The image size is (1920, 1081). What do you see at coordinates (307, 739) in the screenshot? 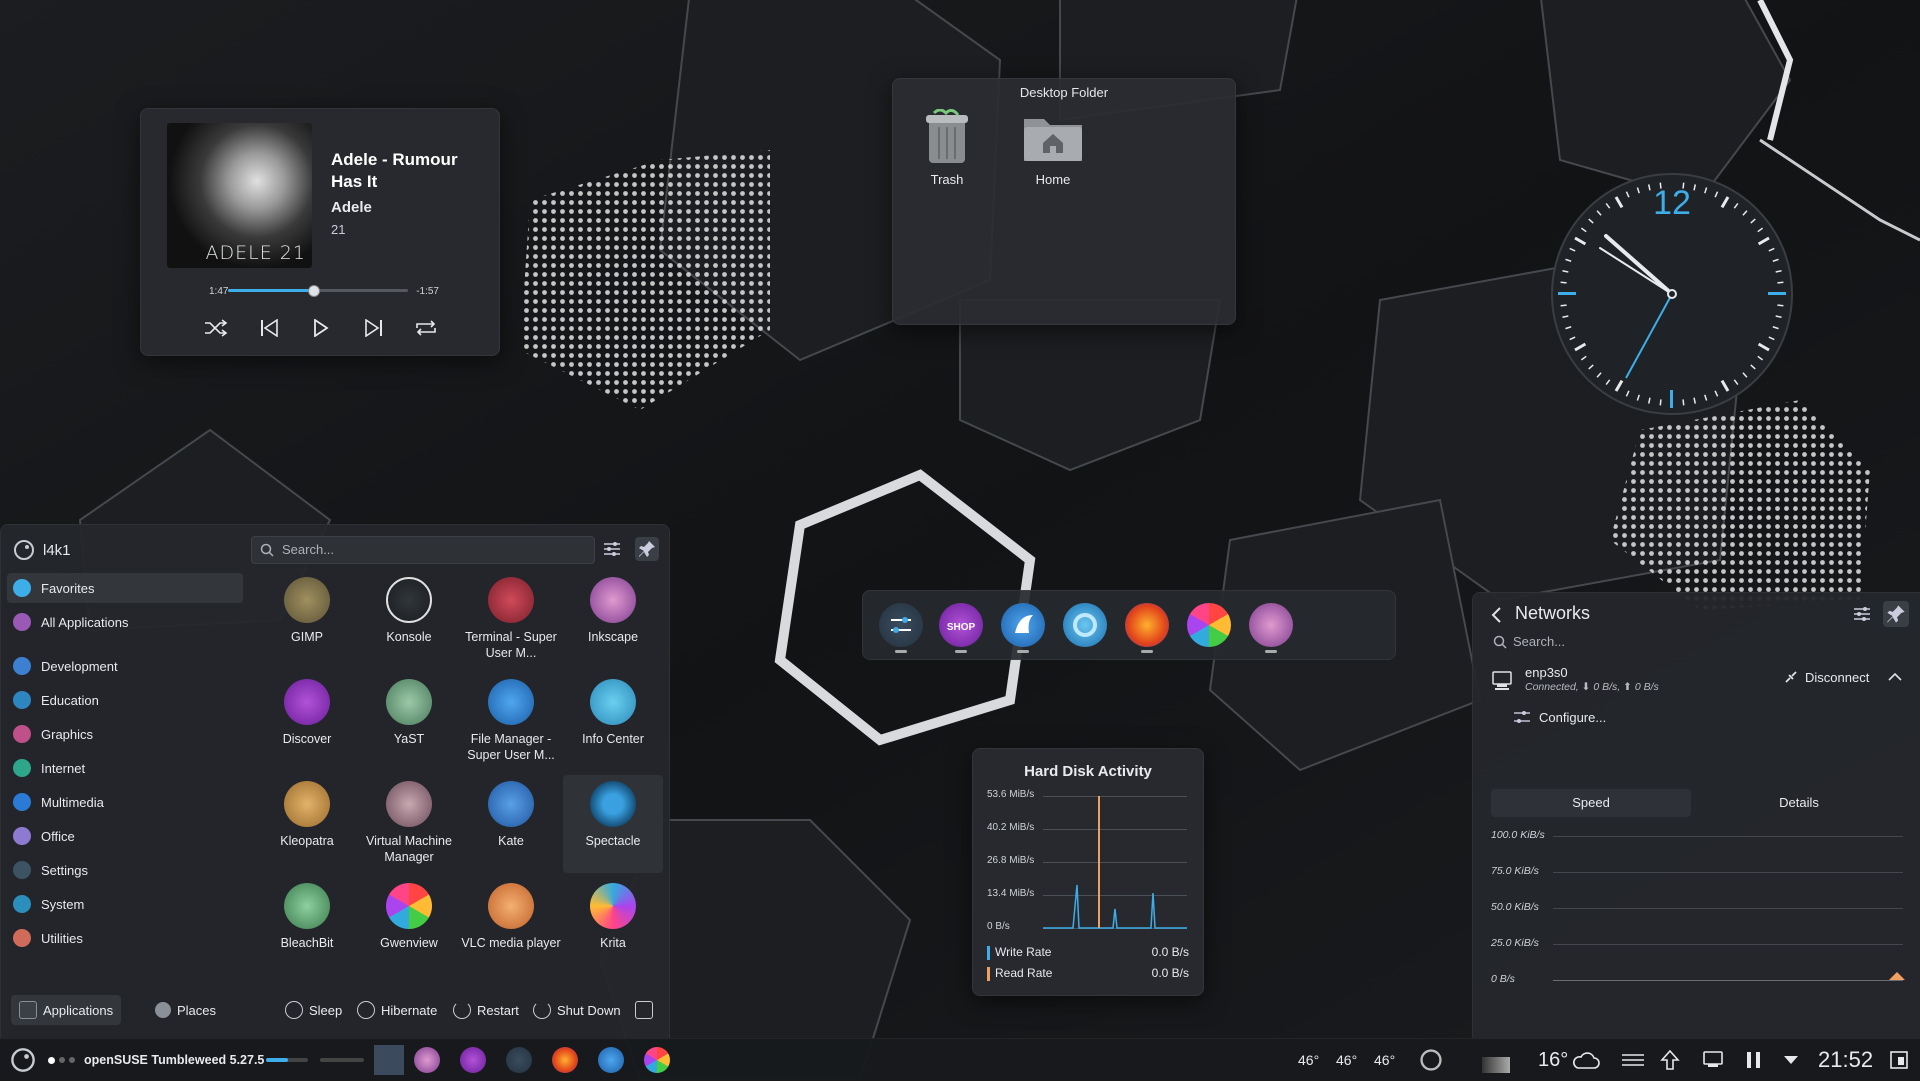
I see `app-label: Discover` at bounding box center [307, 739].